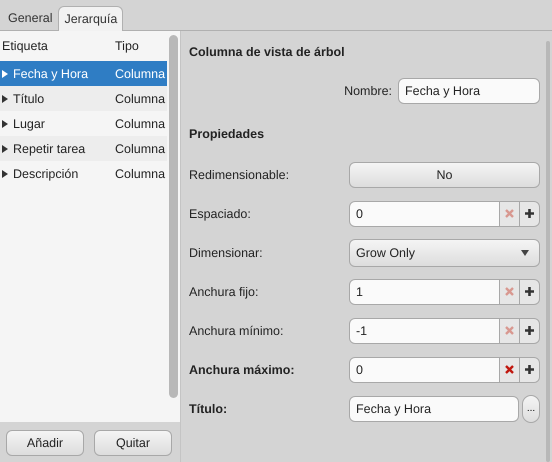 Image resolution: width=552 pixels, height=462 pixels. Describe the element at coordinates (29, 99) in the screenshot. I see `row-label: Título` at that location.